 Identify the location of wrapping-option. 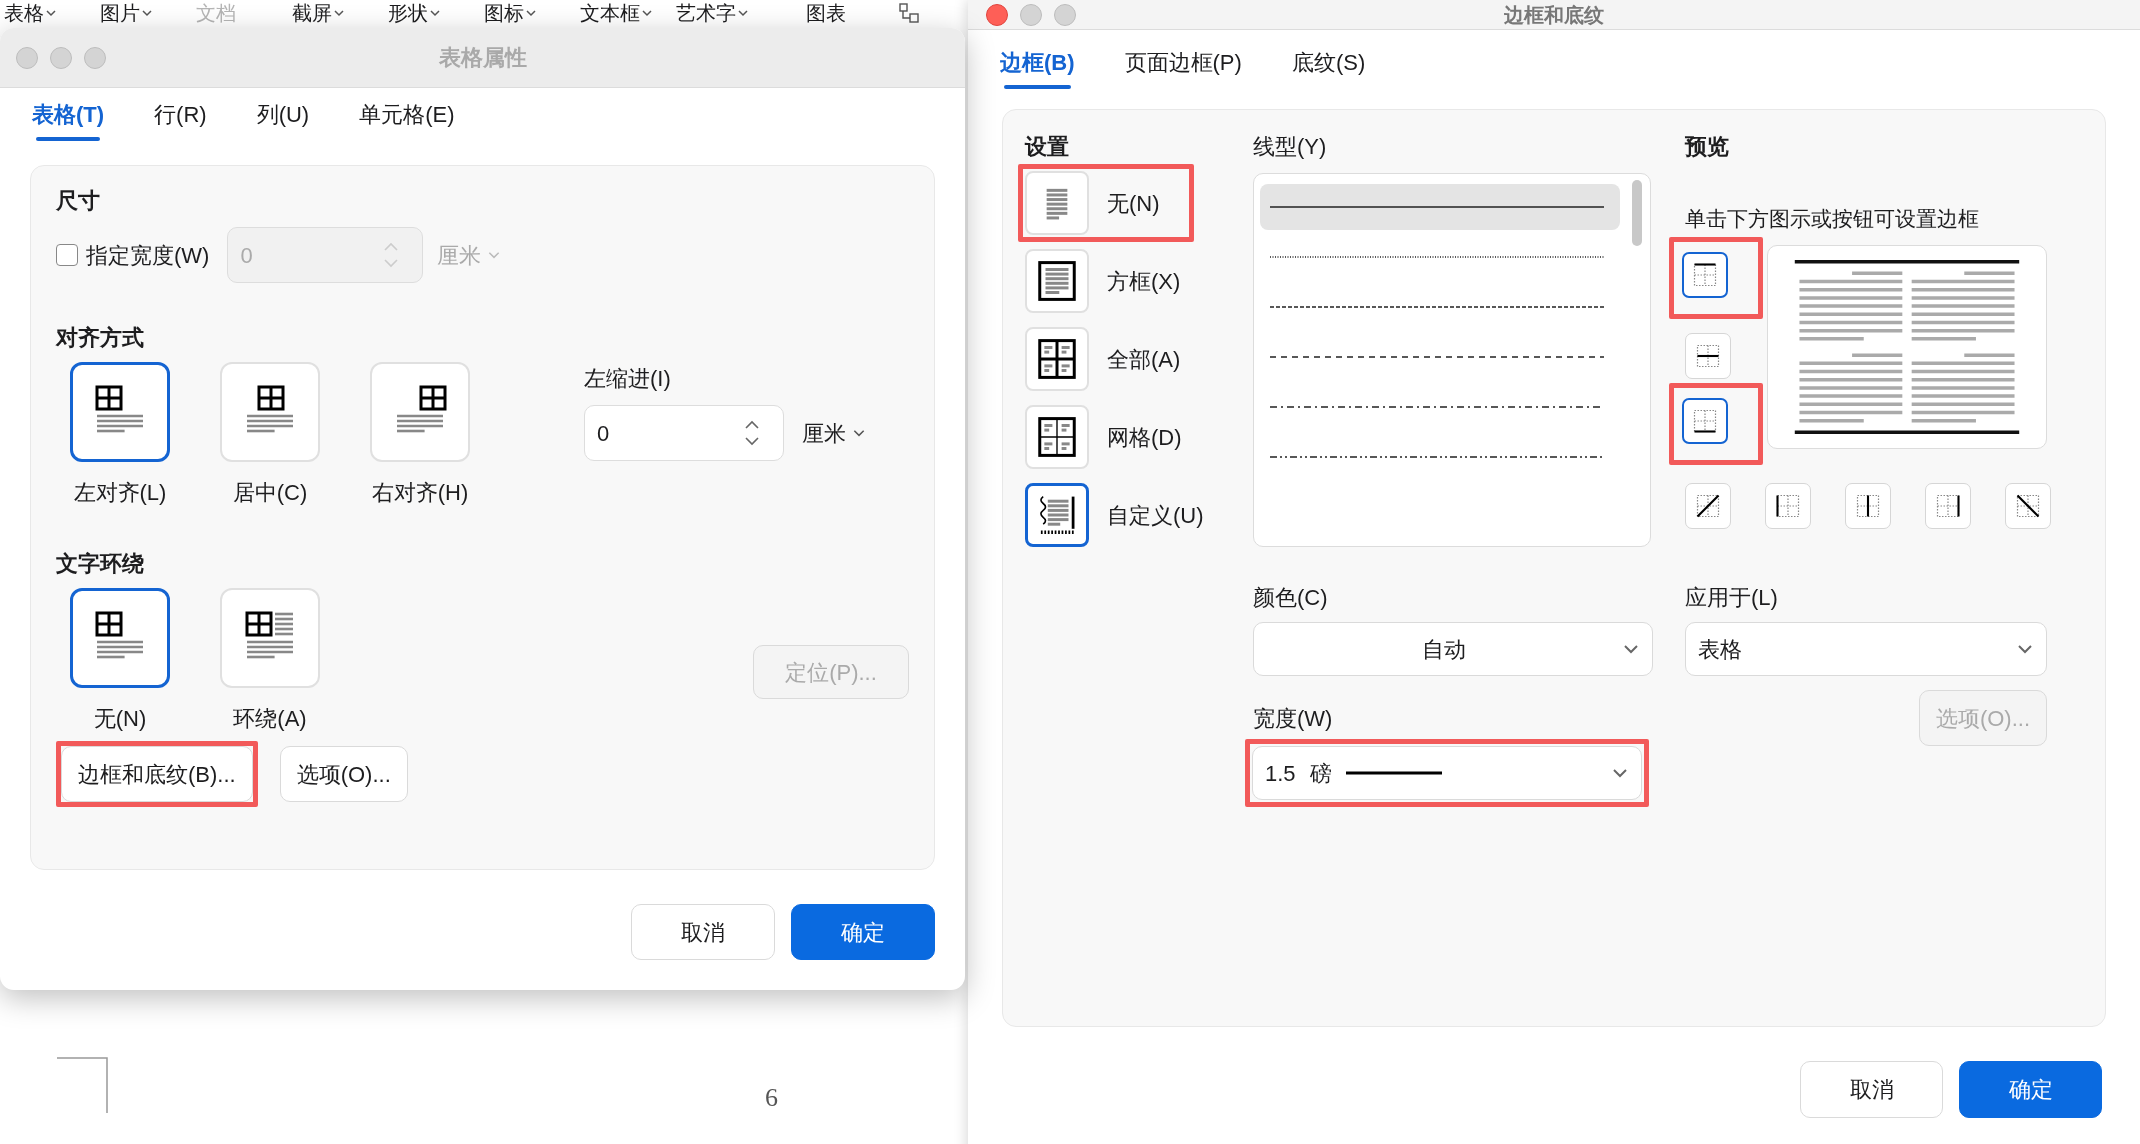
(120, 638).